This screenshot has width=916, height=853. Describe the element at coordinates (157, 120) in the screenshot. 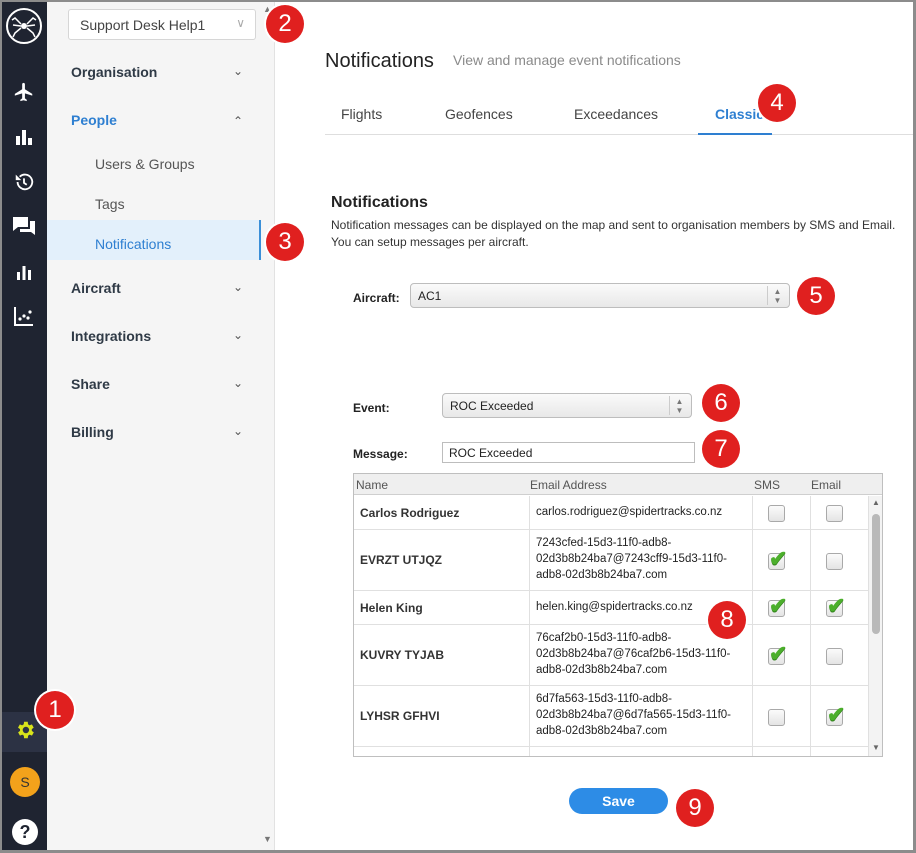

I see `nav-item-people: People ⌃` at that location.